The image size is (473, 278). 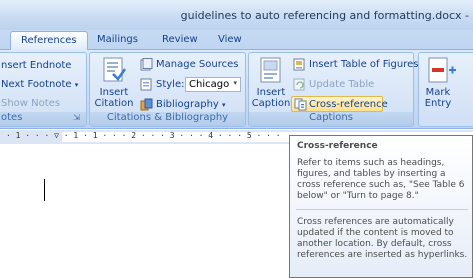 I want to click on bibliography-button: Bibliography ▾, so click(x=191, y=104).